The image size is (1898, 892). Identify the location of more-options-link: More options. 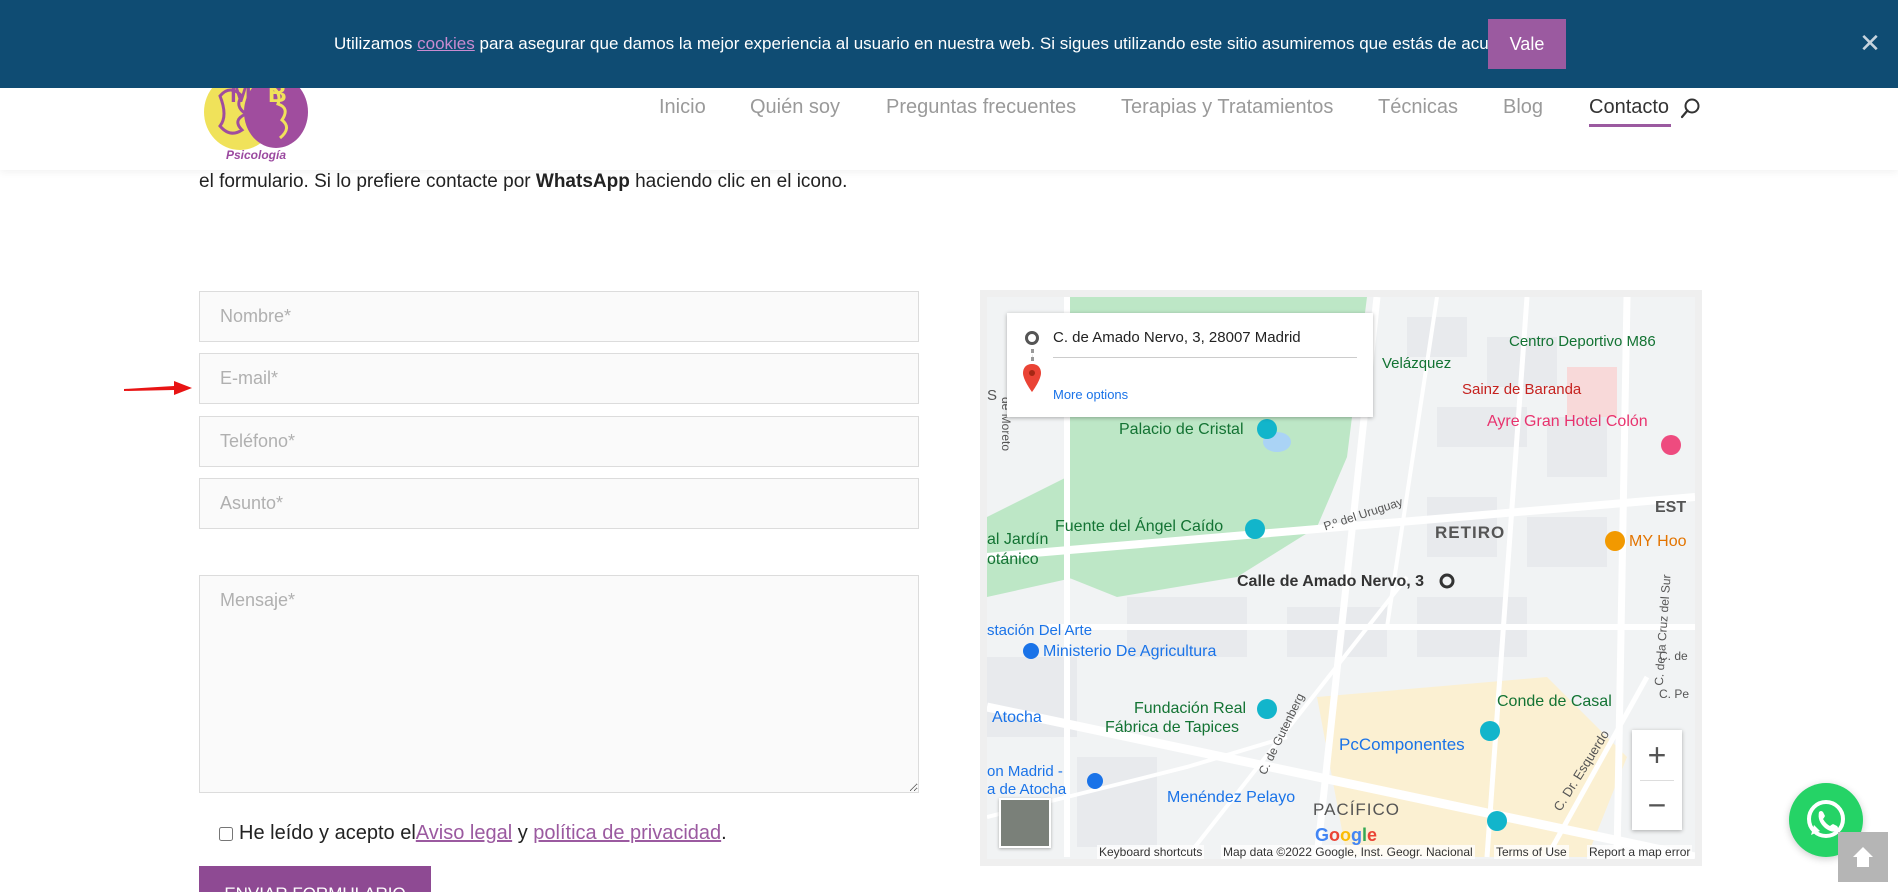
(1090, 394).